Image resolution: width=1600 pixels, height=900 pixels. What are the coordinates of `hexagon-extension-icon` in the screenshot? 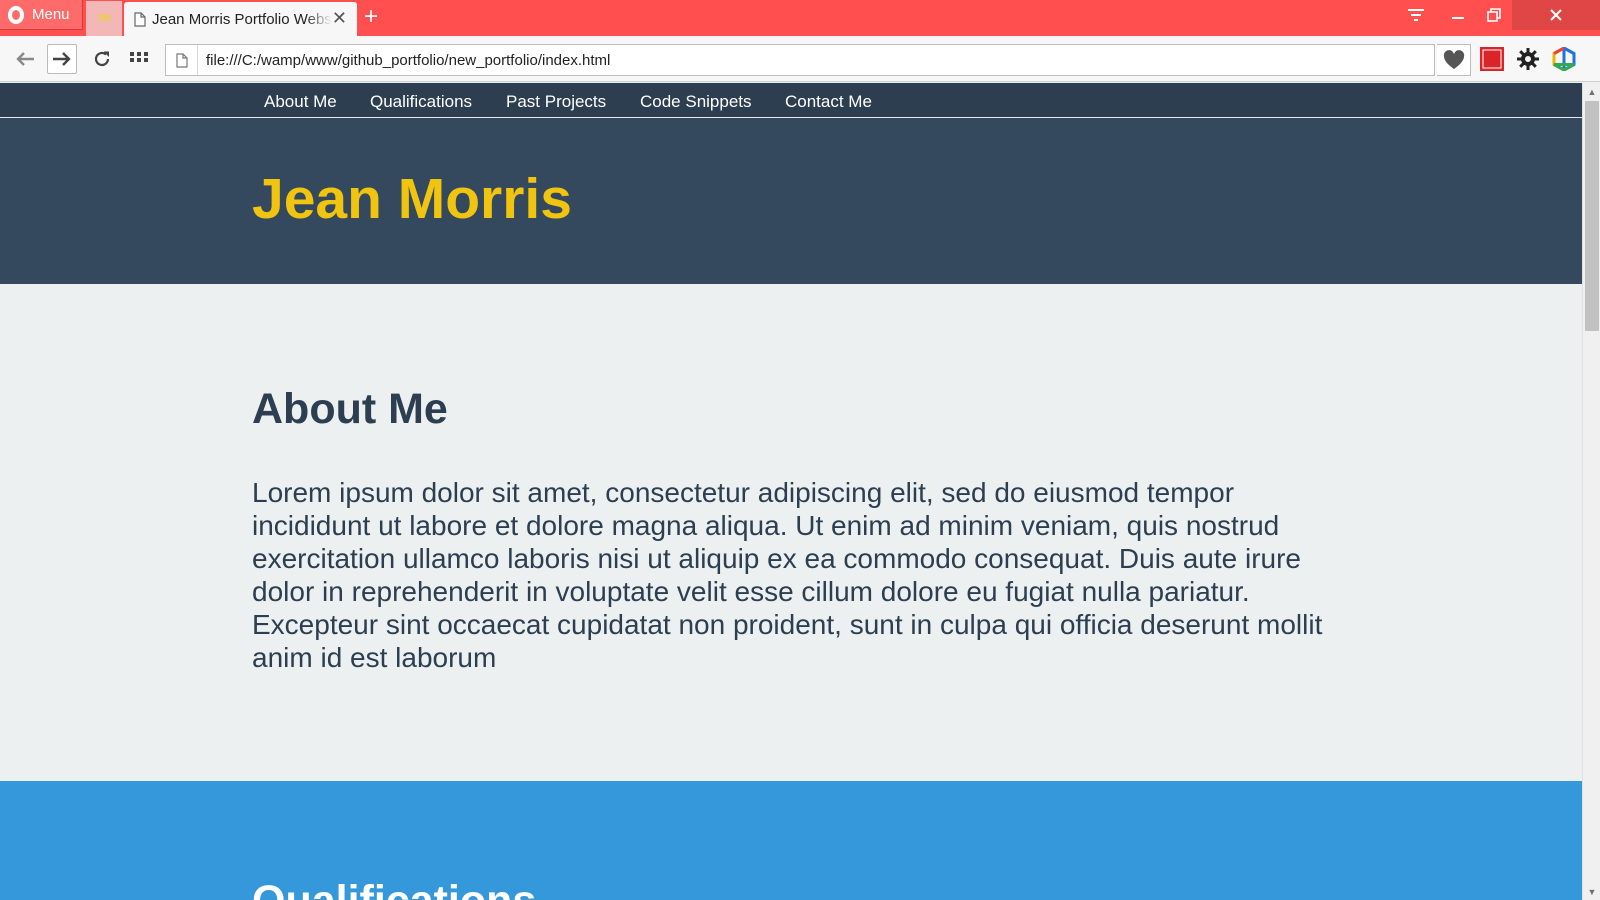 It's located at (1564, 59).